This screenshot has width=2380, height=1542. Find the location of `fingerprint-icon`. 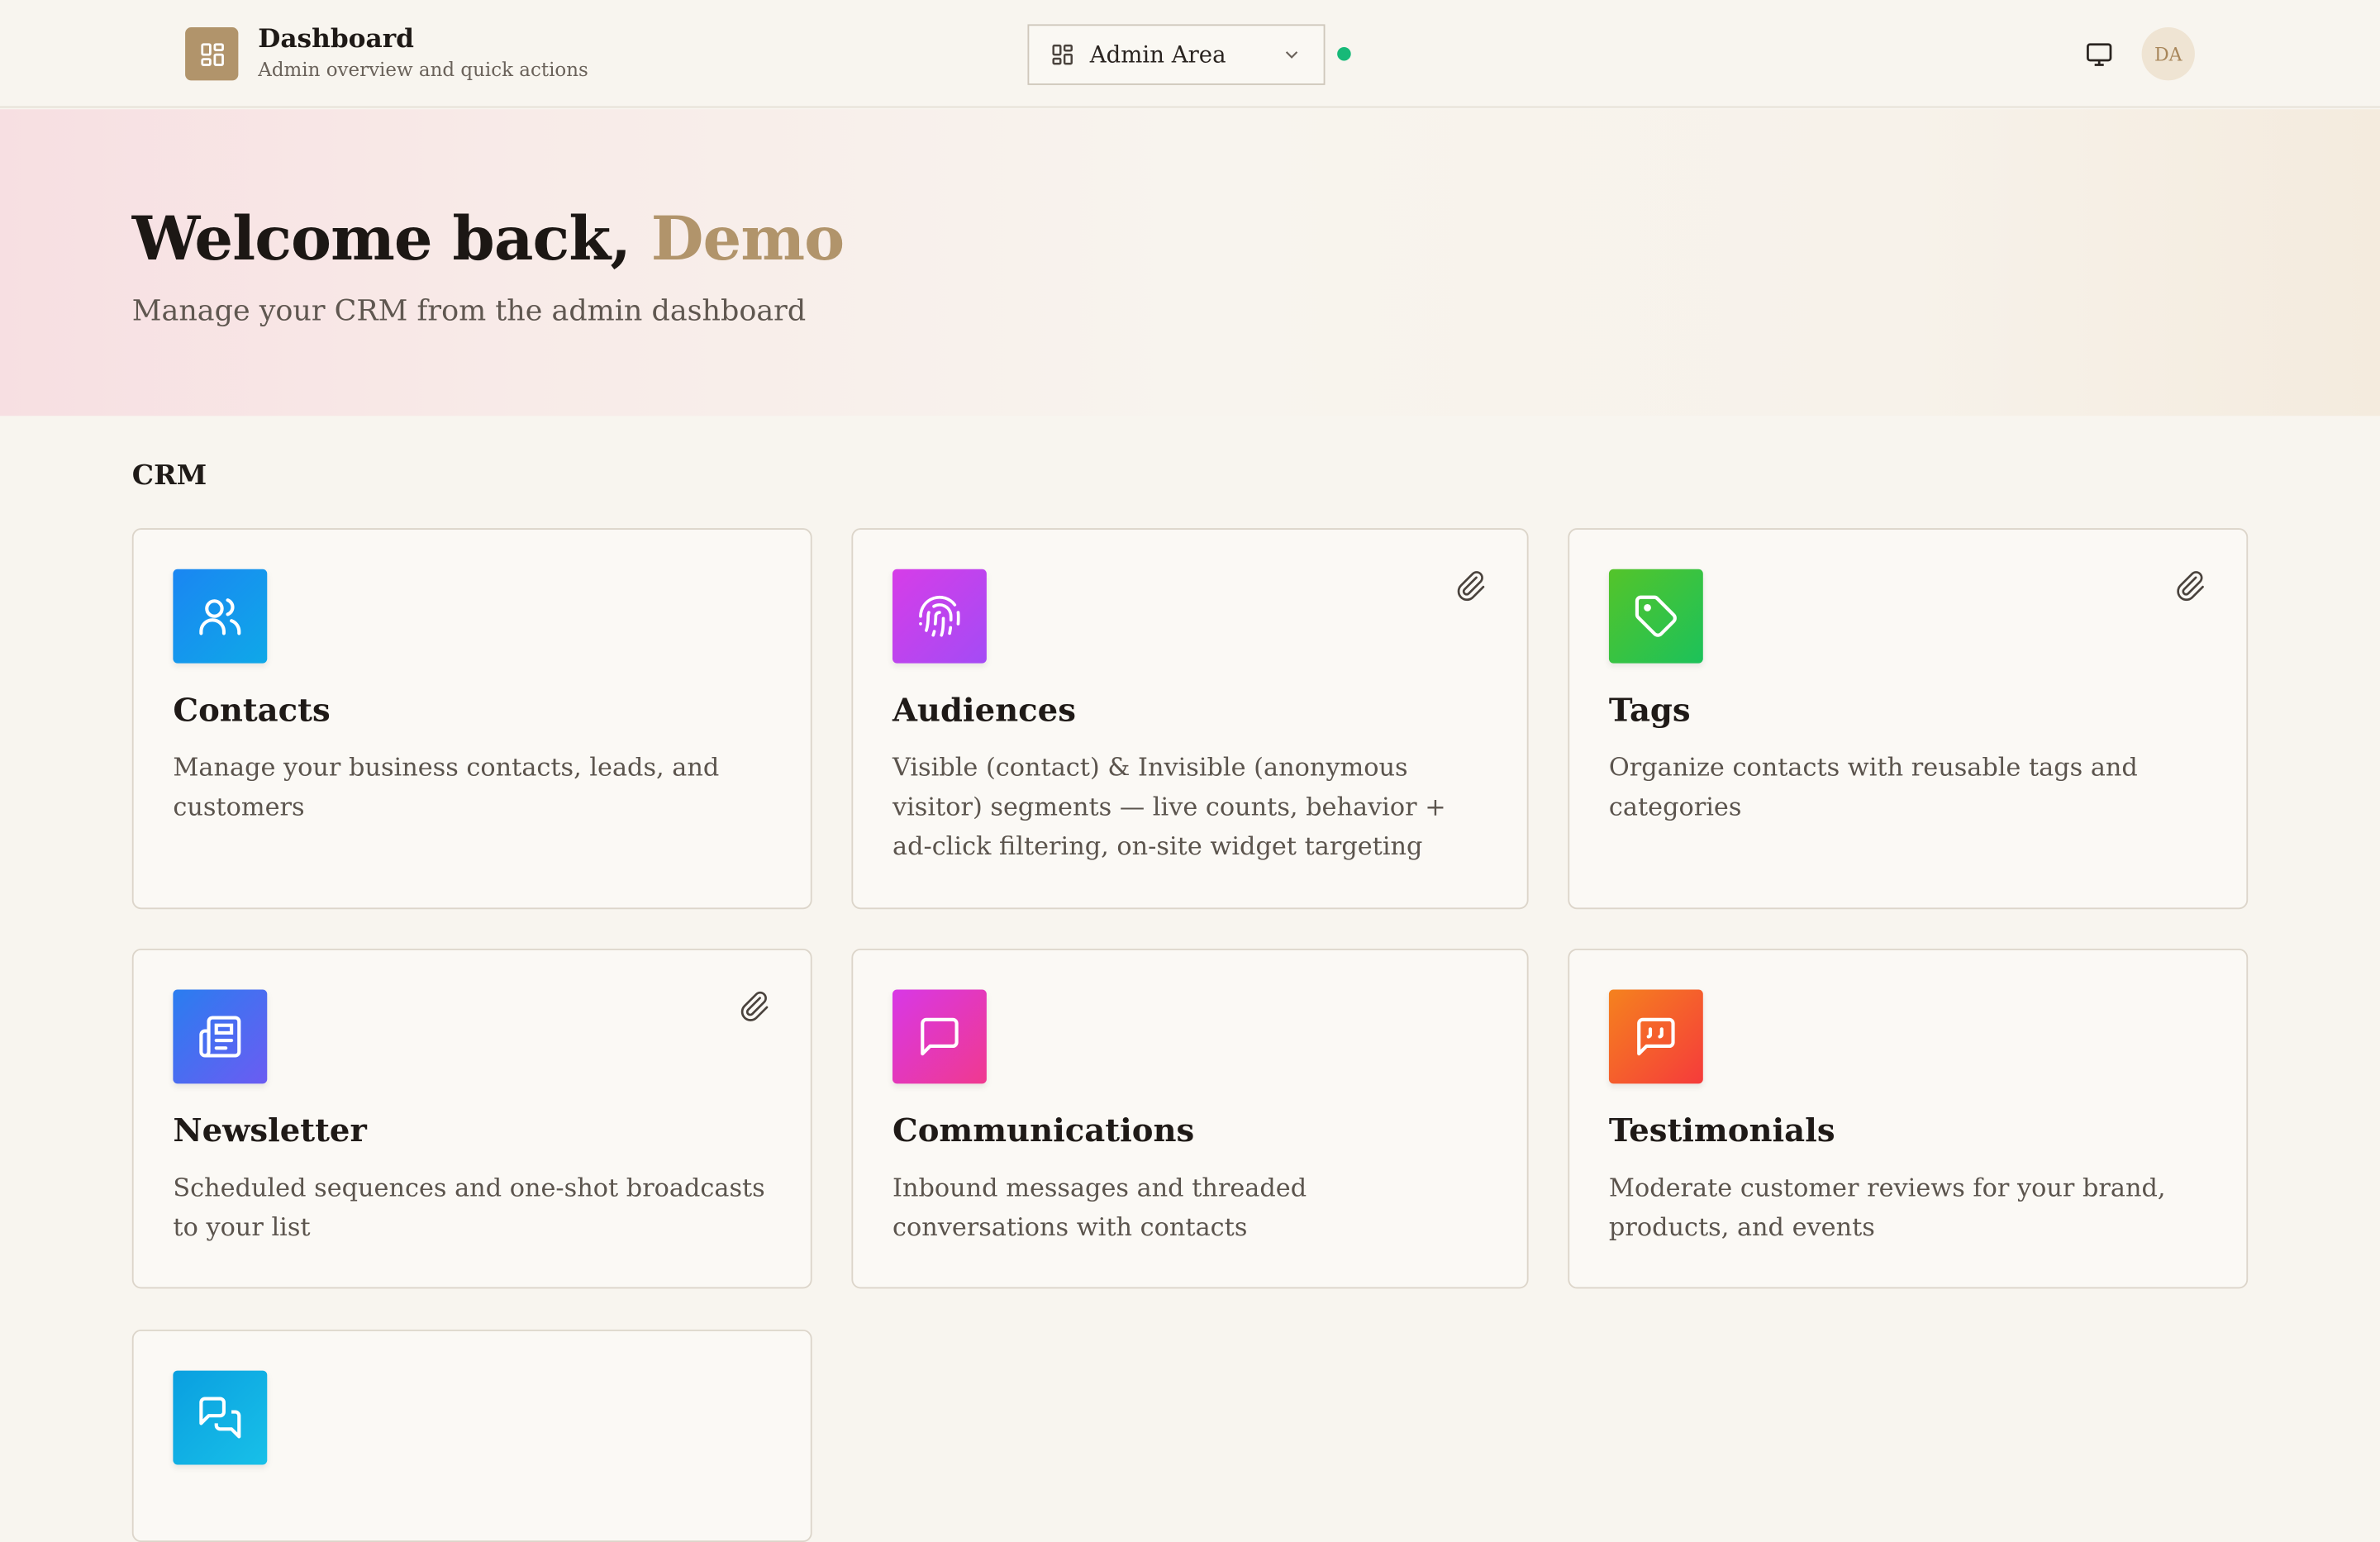

fingerprint-icon is located at coordinates (939, 616).